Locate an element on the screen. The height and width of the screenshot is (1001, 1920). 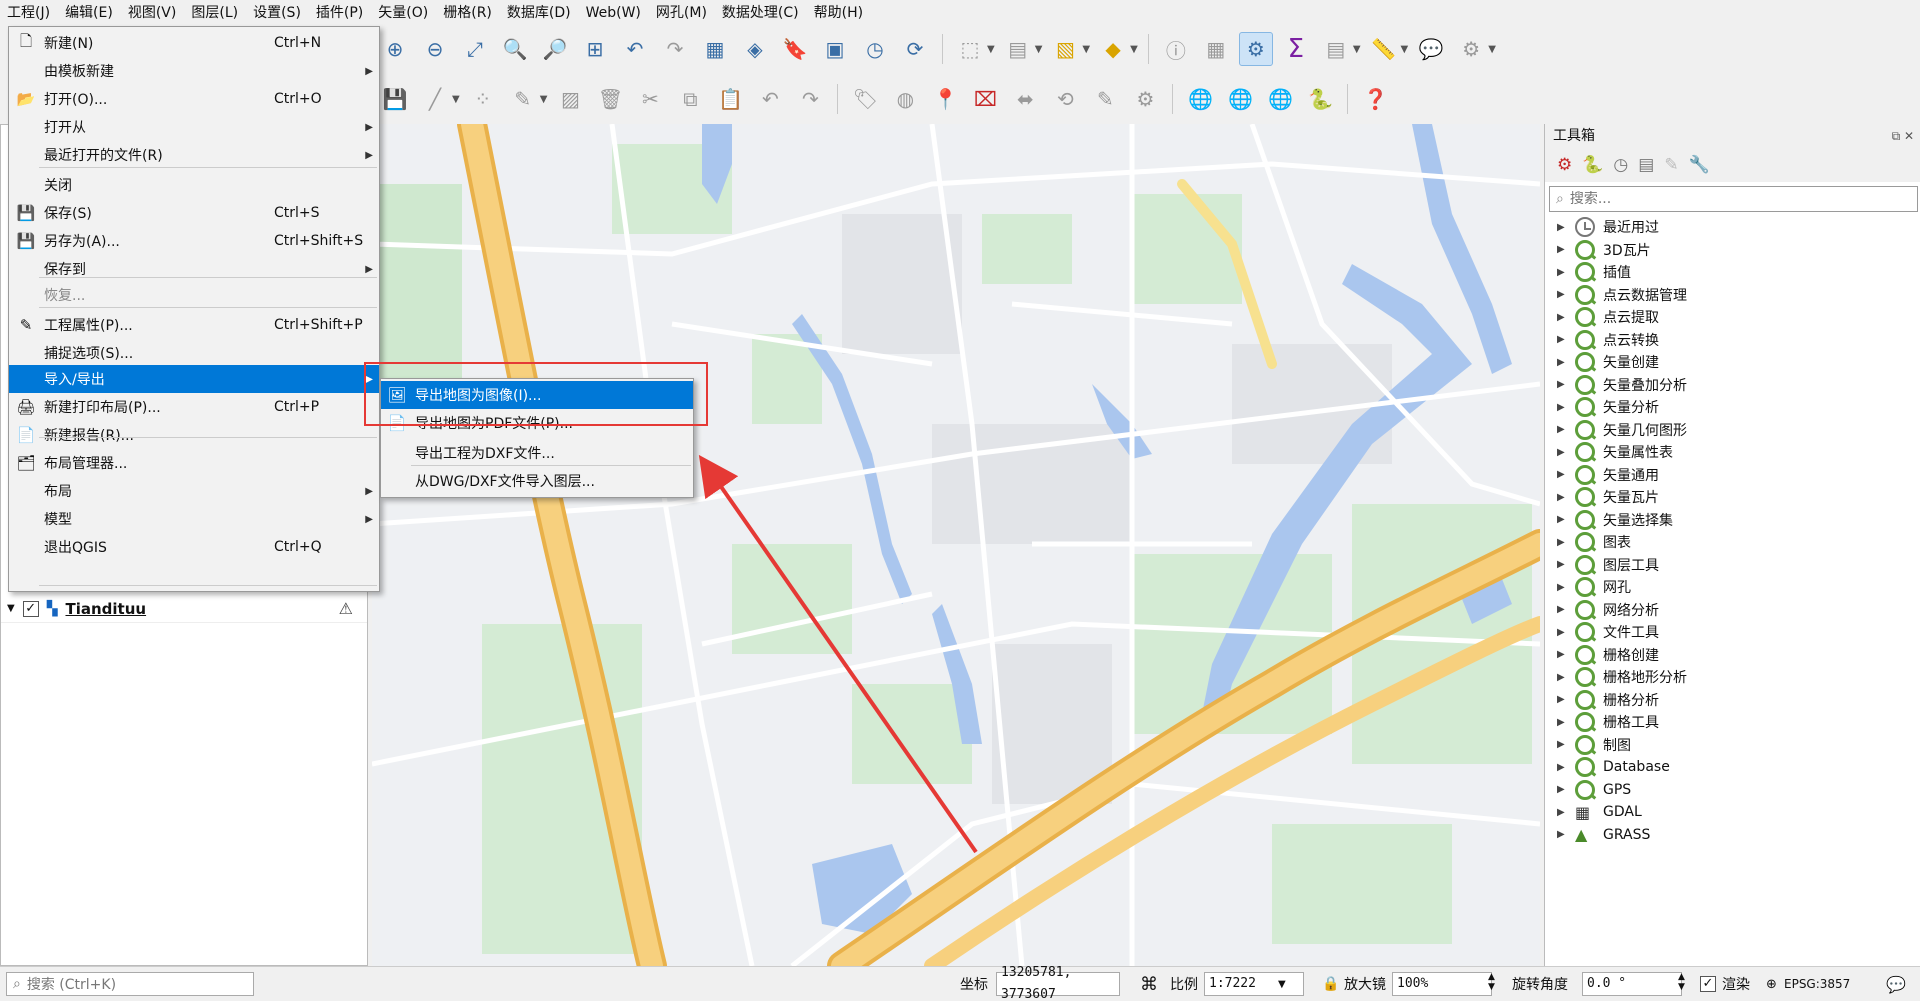
menu-raster: 栅格(R) is located at coordinates (467, 13).